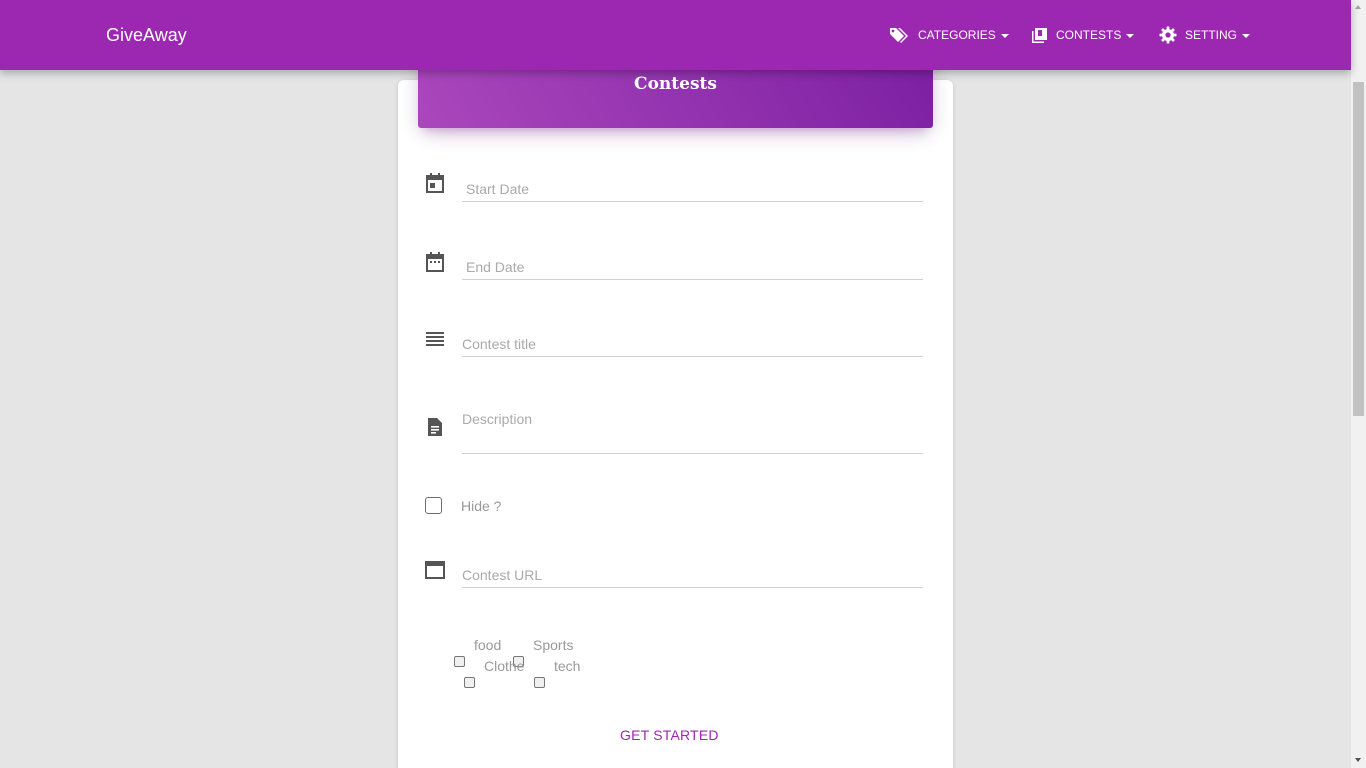  I want to click on nav-categories-label: CATEGORIES, so click(957, 35).